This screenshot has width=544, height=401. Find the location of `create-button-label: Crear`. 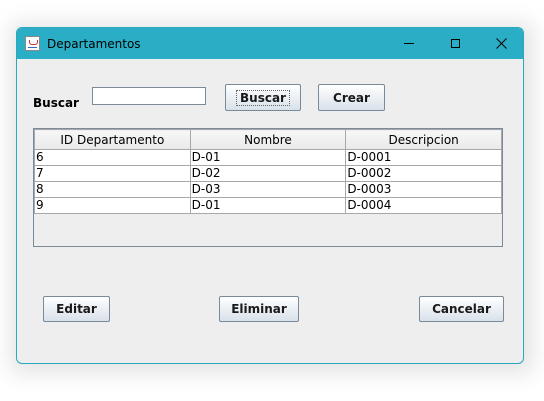

create-button-label: Crear is located at coordinates (351, 97).